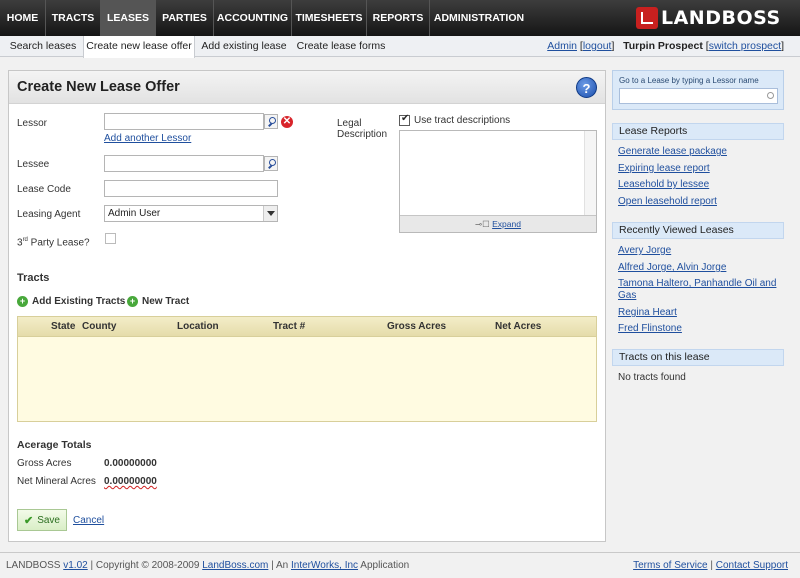  I want to click on goto-lease-label: Go to a Lease by typing a Lessor name, so click(689, 80).